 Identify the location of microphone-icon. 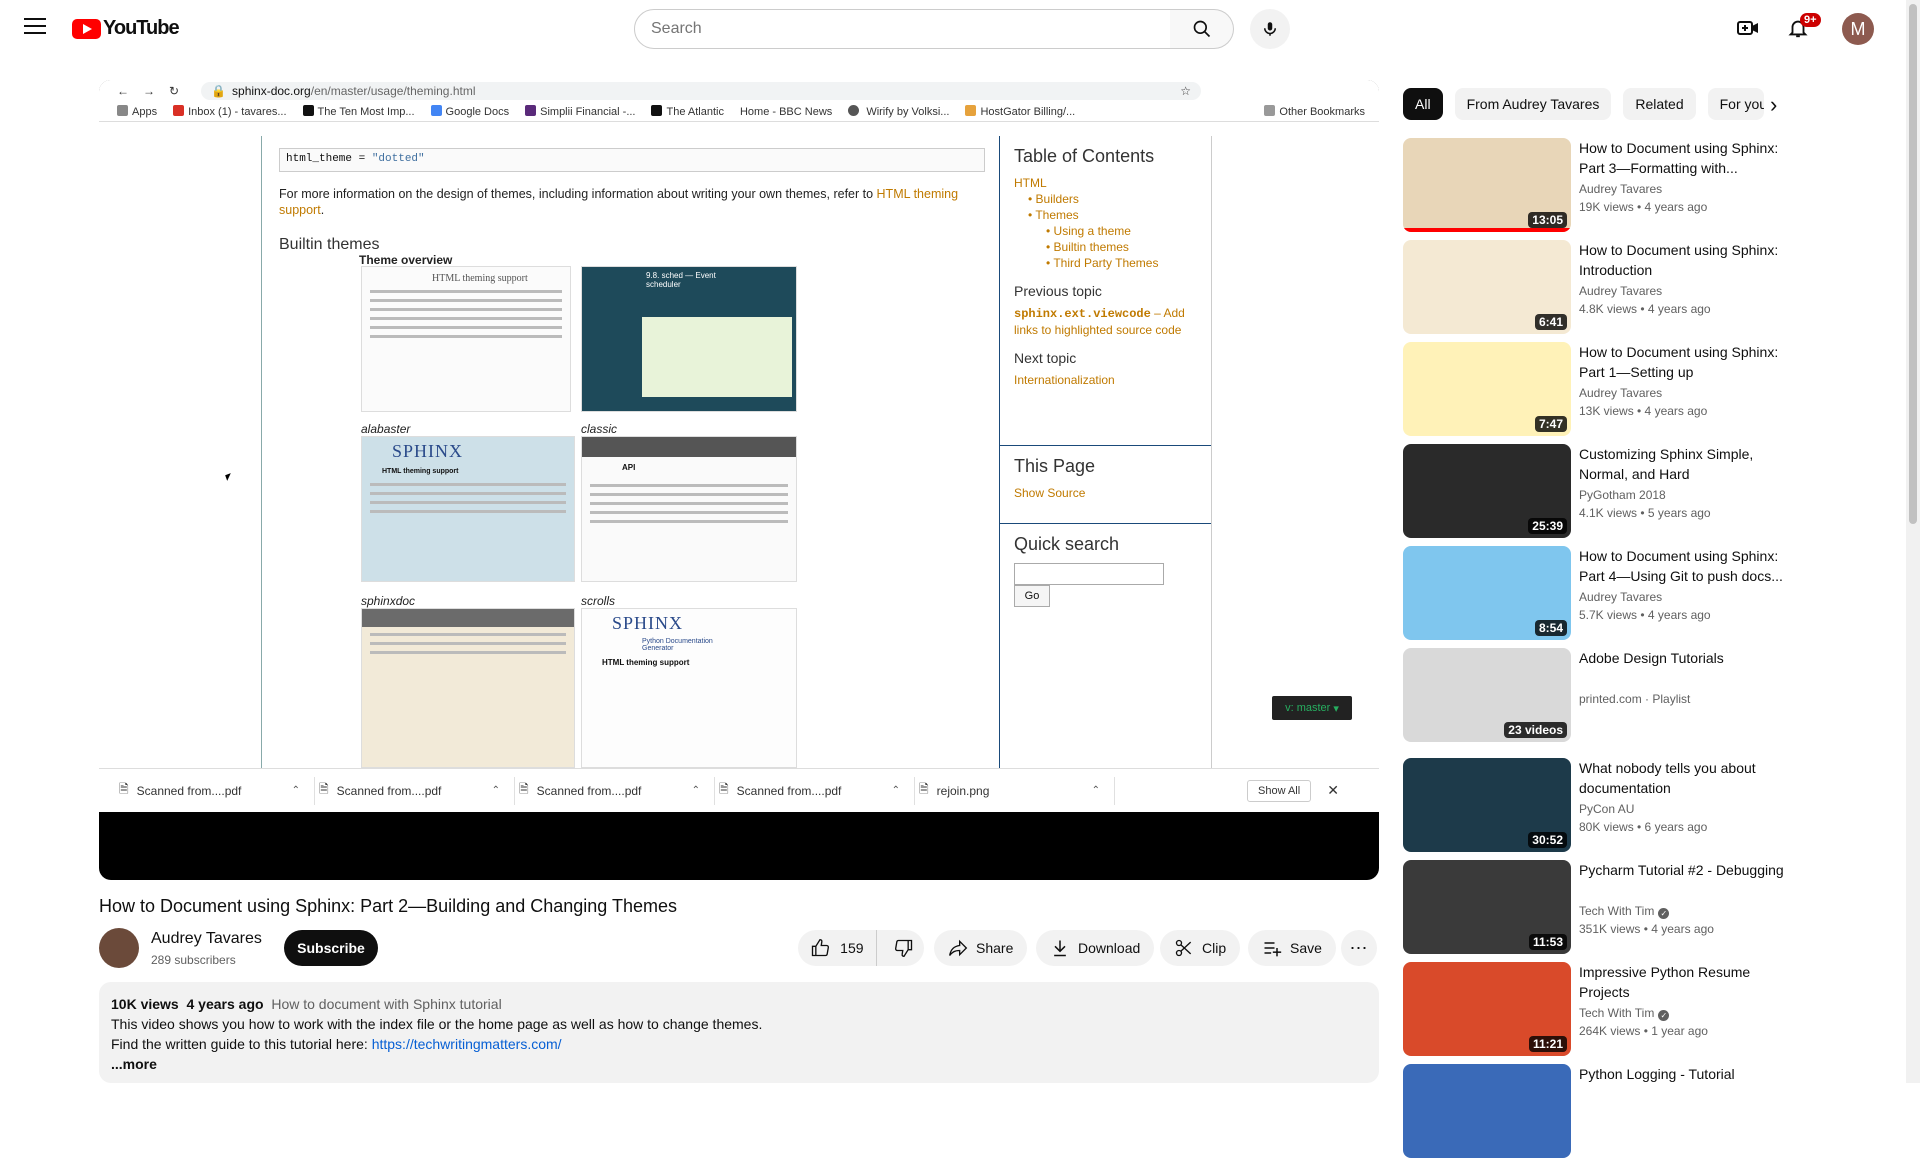
(1270, 29).